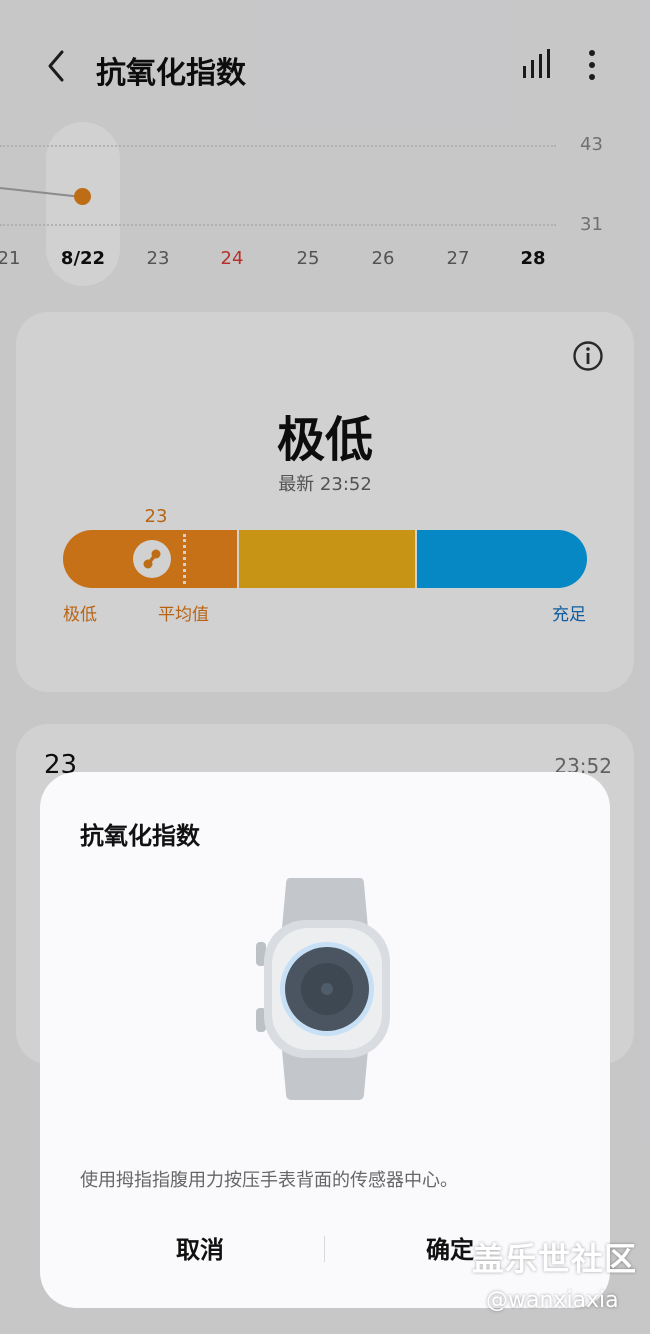  What do you see at coordinates (555, 1259) in the screenshot?
I see `watermark-logo: 盖乐世社区` at bounding box center [555, 1259].